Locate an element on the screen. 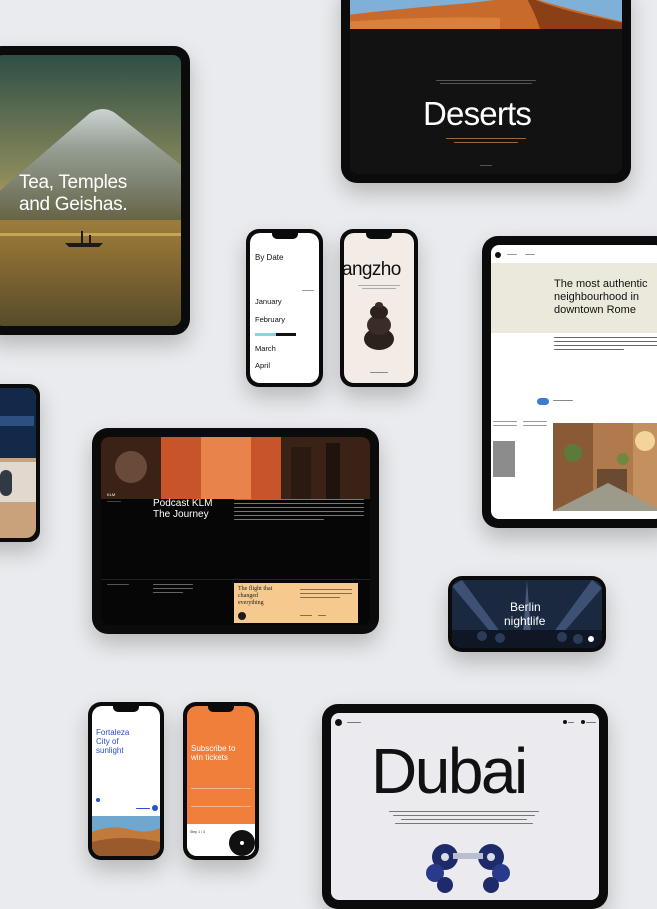 This screenshot has height=909, width=657. rome-nav-line is located at coordinates (512, 254).